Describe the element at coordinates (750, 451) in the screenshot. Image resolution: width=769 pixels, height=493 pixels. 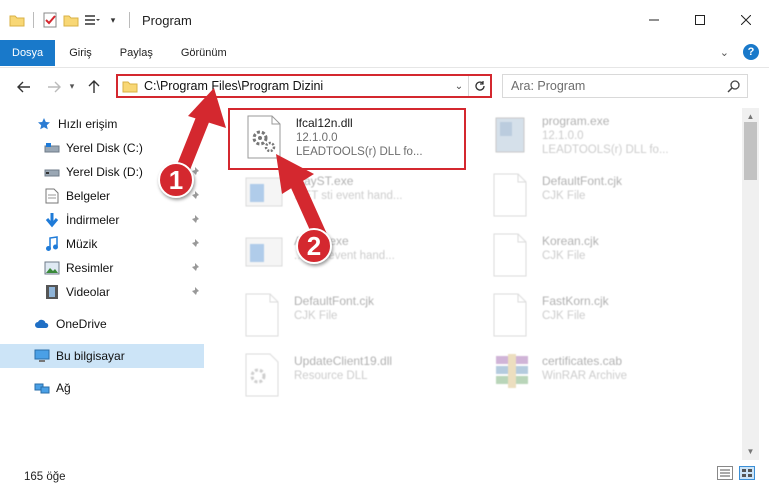
I see `scroll-down-icon: ▼` at that location.